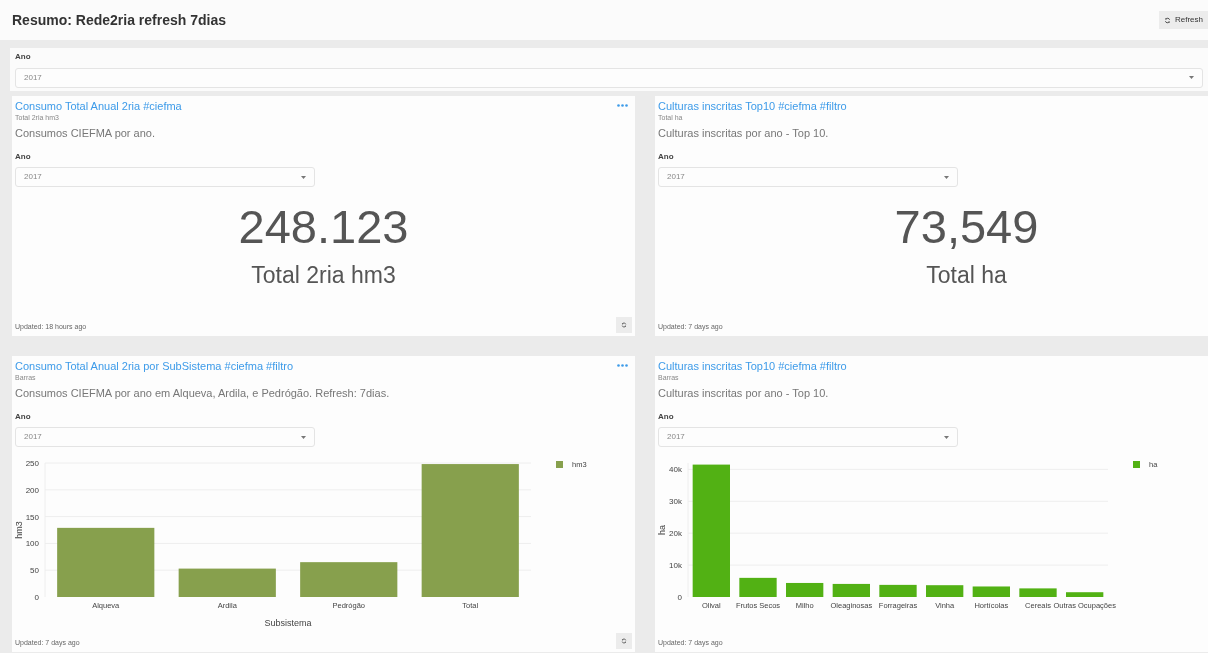 The width and height of the screenshot is (1208, 653). What do you see at coordinates (1183, 20) in the screenshot?
I see `refresh-button: Refresh` at bounding box center [1183, 20].